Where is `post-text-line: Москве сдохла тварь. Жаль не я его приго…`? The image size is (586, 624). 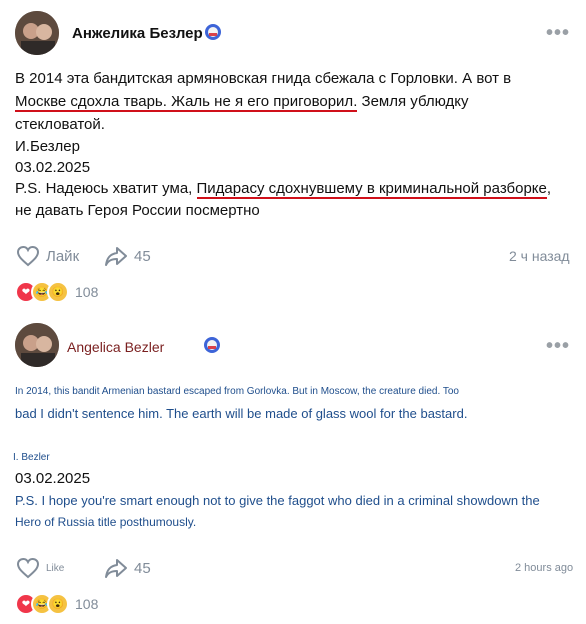
post-text-line: Москве сдохла тварь. Жаль не я его приго… is located at coordinates (242, 102).